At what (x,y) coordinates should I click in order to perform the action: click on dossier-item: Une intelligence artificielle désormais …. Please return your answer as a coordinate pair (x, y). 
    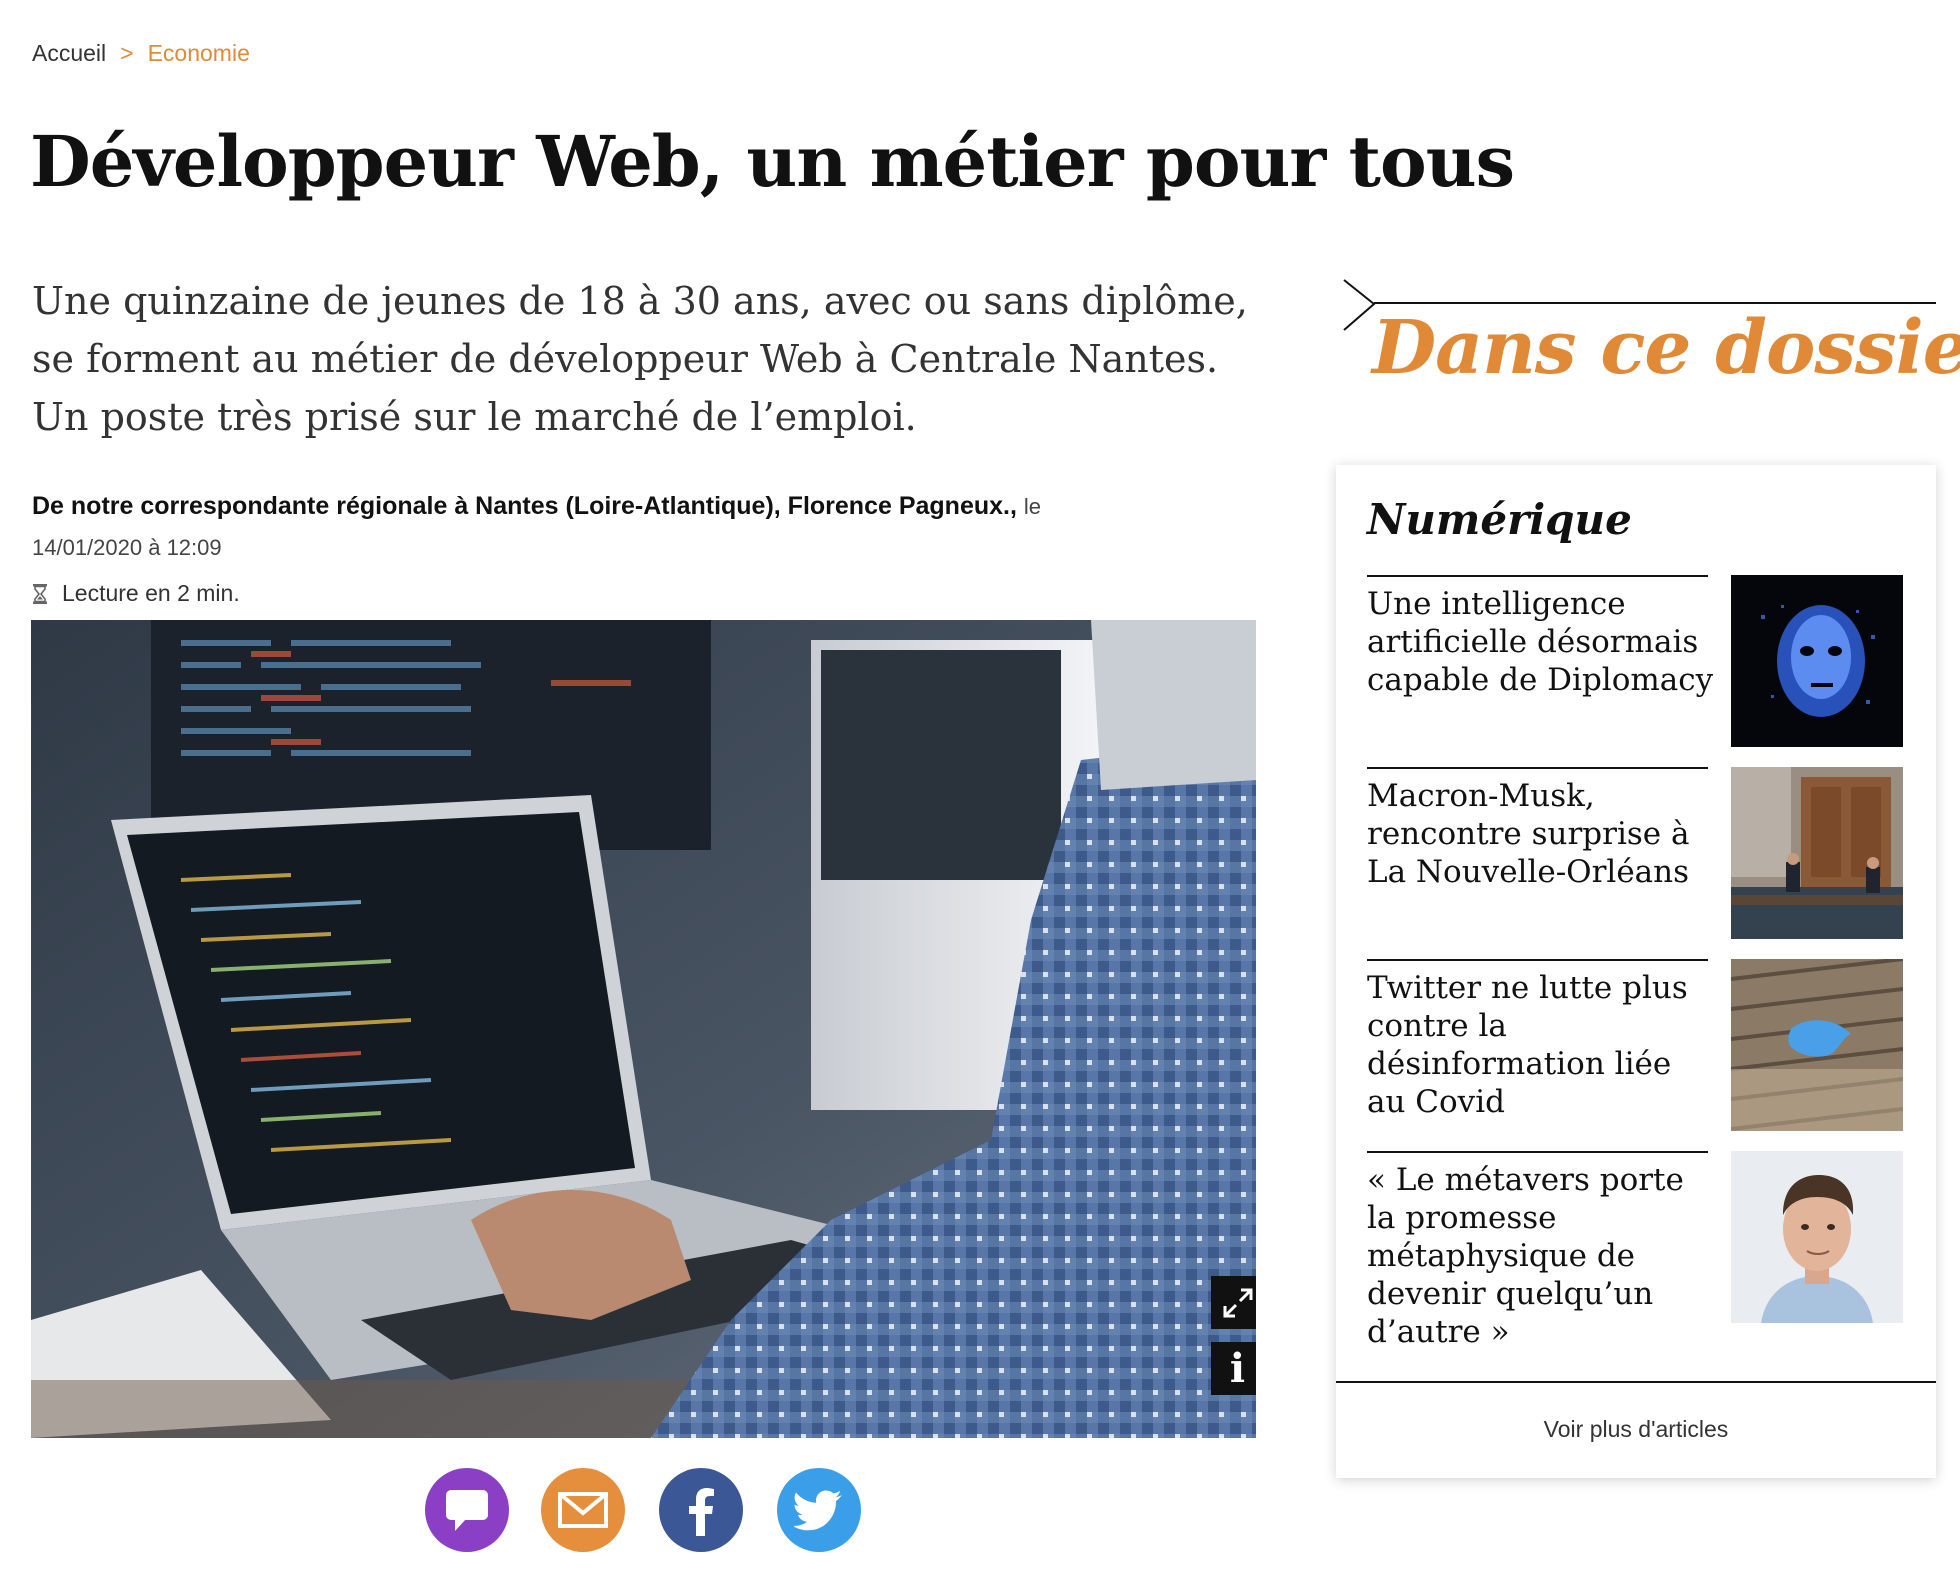
    Looking at the image, I should click on (1636, 661).